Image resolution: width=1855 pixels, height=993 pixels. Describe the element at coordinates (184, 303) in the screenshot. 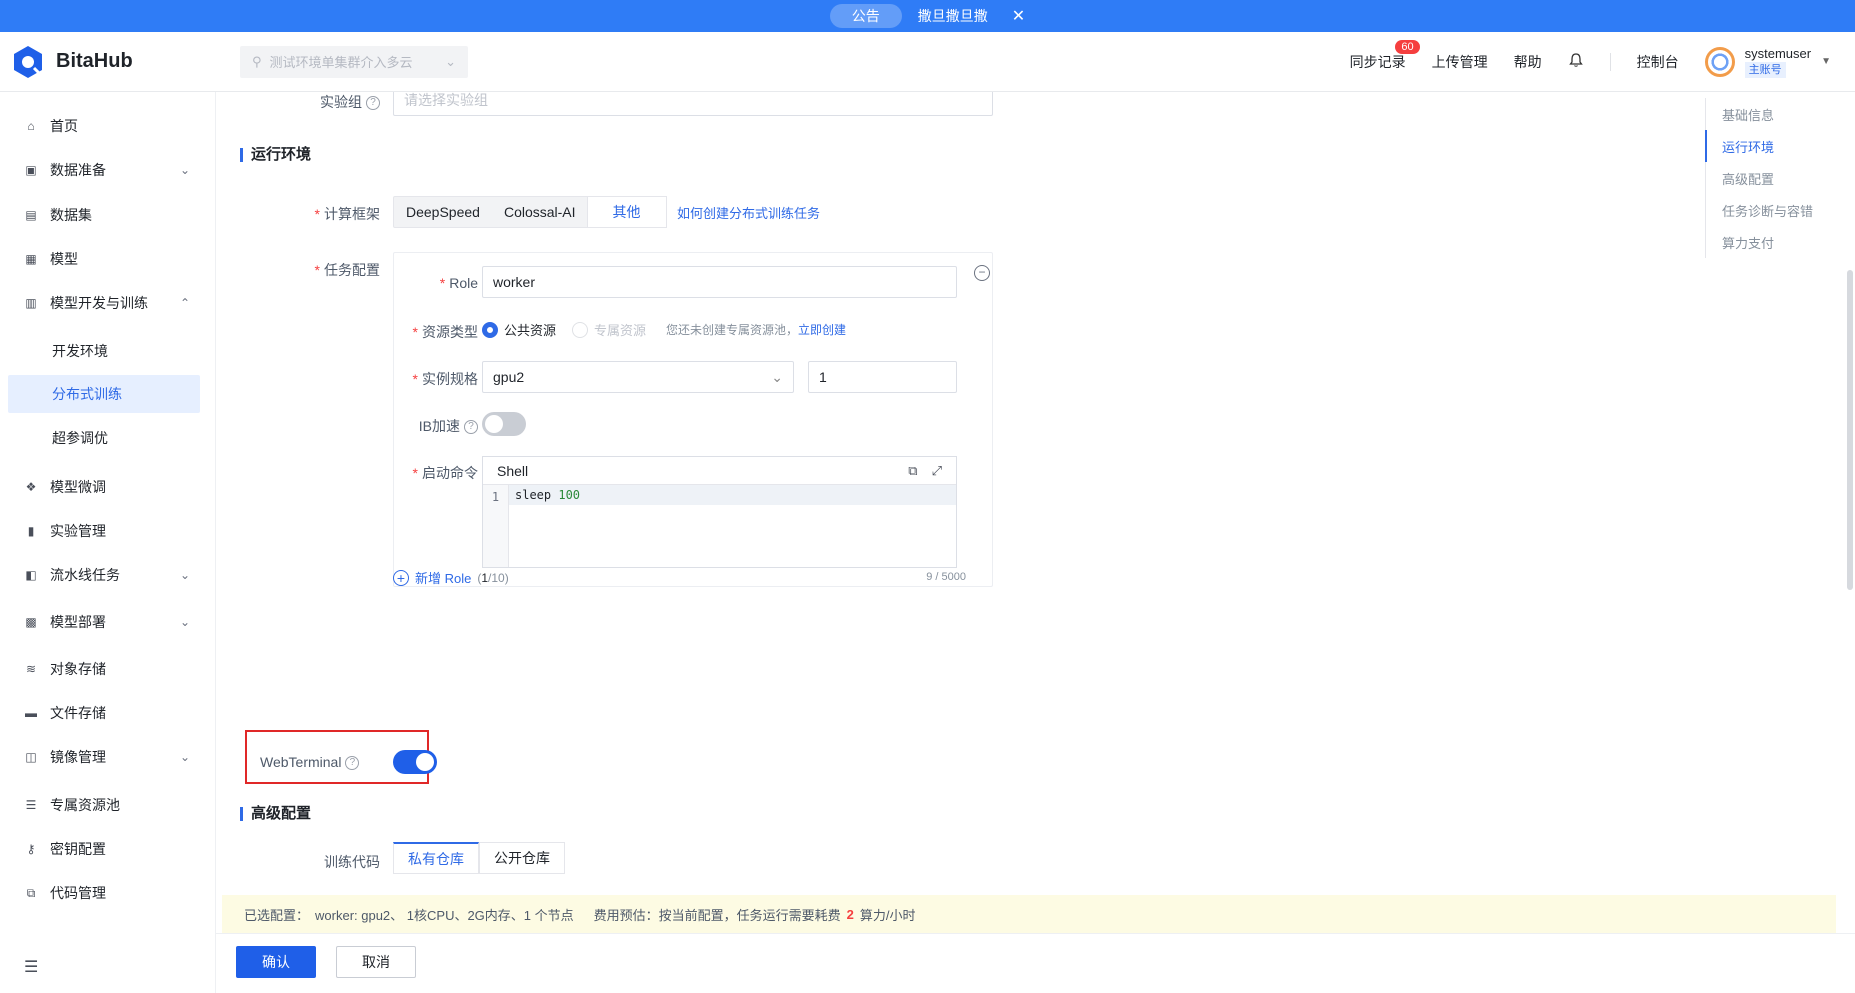

I see `chevron-up-icon: ⌃` at that location.